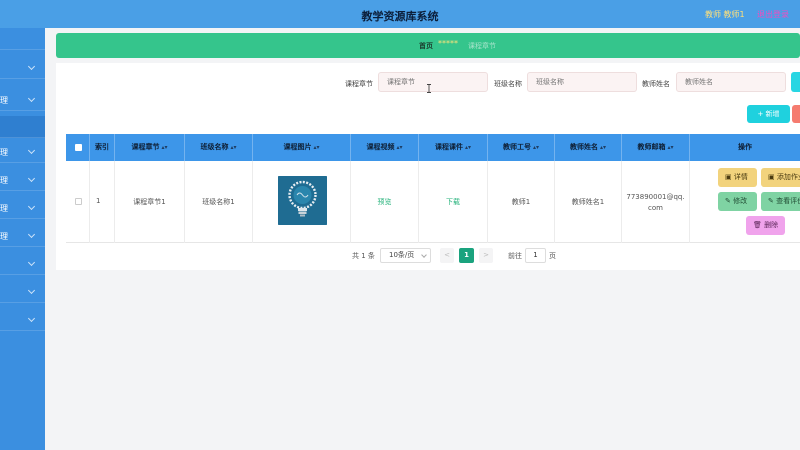  I want to click on search-button, so click(795, 82).